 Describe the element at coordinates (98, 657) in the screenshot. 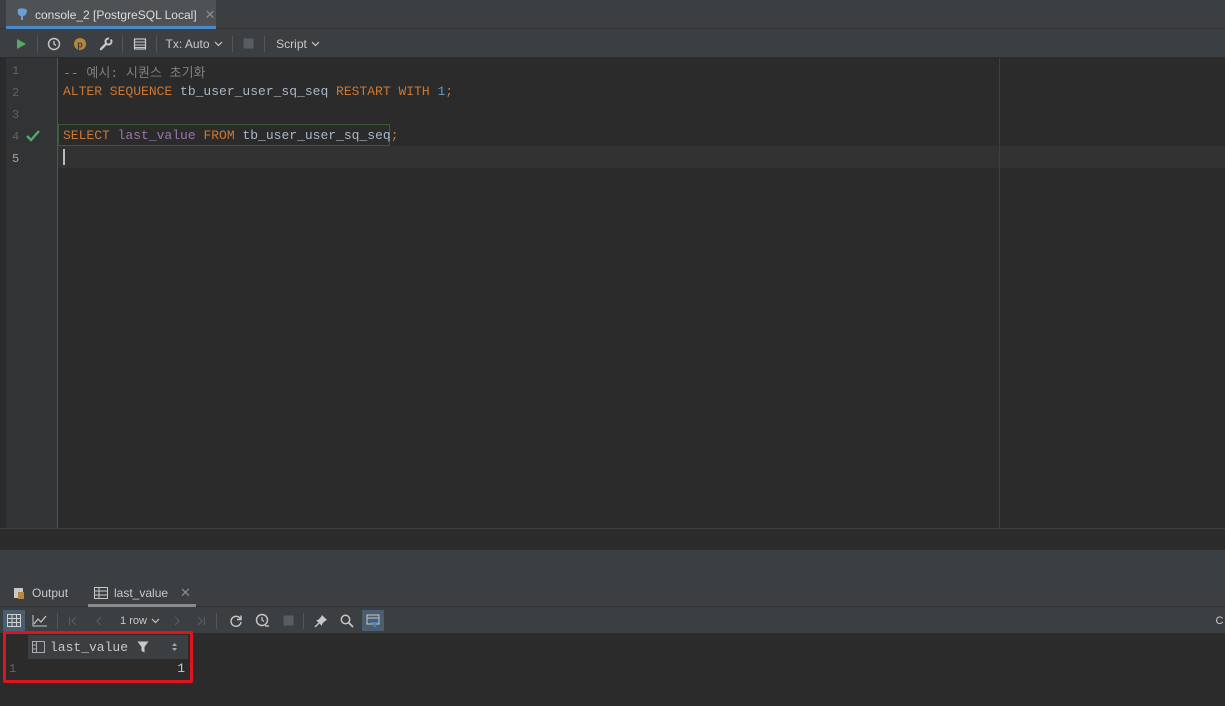

I see `red-annotation-box` at that location.